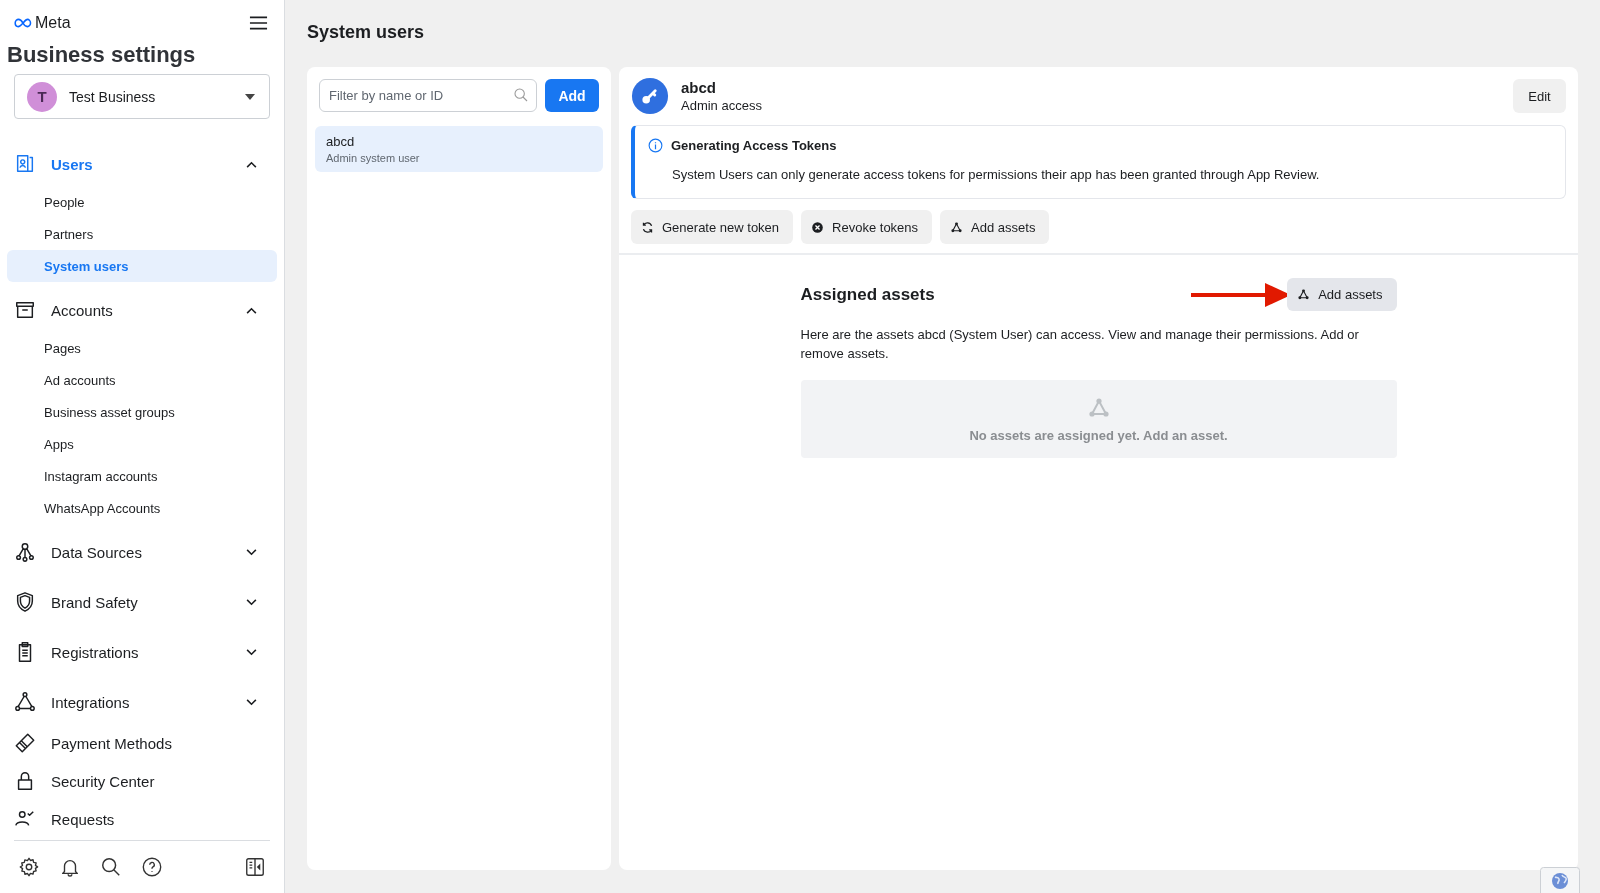 The width and height of the screenshot is (1600, 893). What do you see at coordinates (29, 867) in the screenshot?
I see `settings-icon` at bounding box center [29, 867].